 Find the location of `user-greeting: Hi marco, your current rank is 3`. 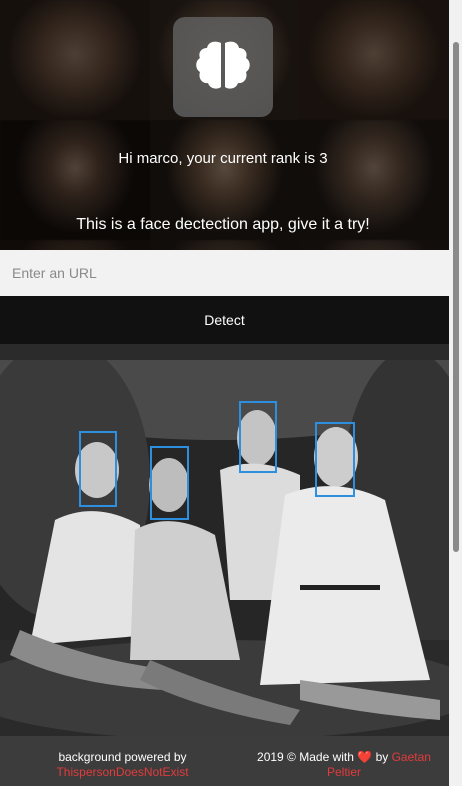

user-greeting: Hi marco, your current rank is 3 is located at coordinates (223, 158).